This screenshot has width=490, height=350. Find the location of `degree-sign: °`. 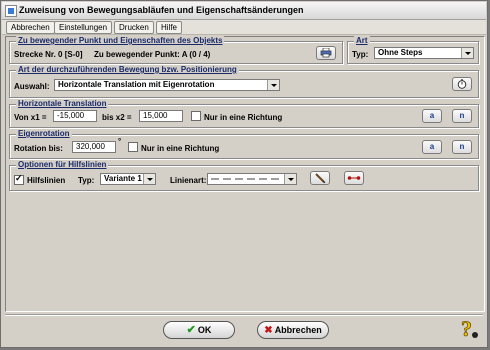

degree-sign: ° is located at coordinates (120, 141).